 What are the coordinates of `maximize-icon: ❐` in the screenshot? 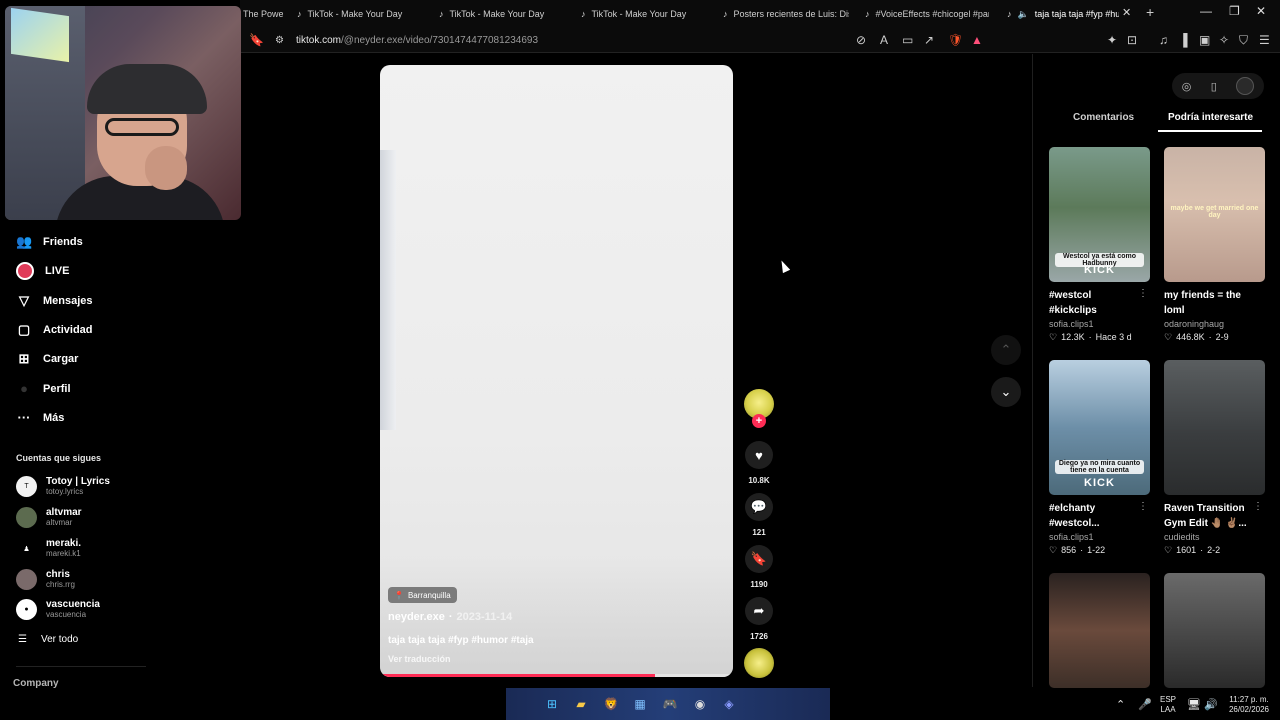 It's located at (1234, 11).